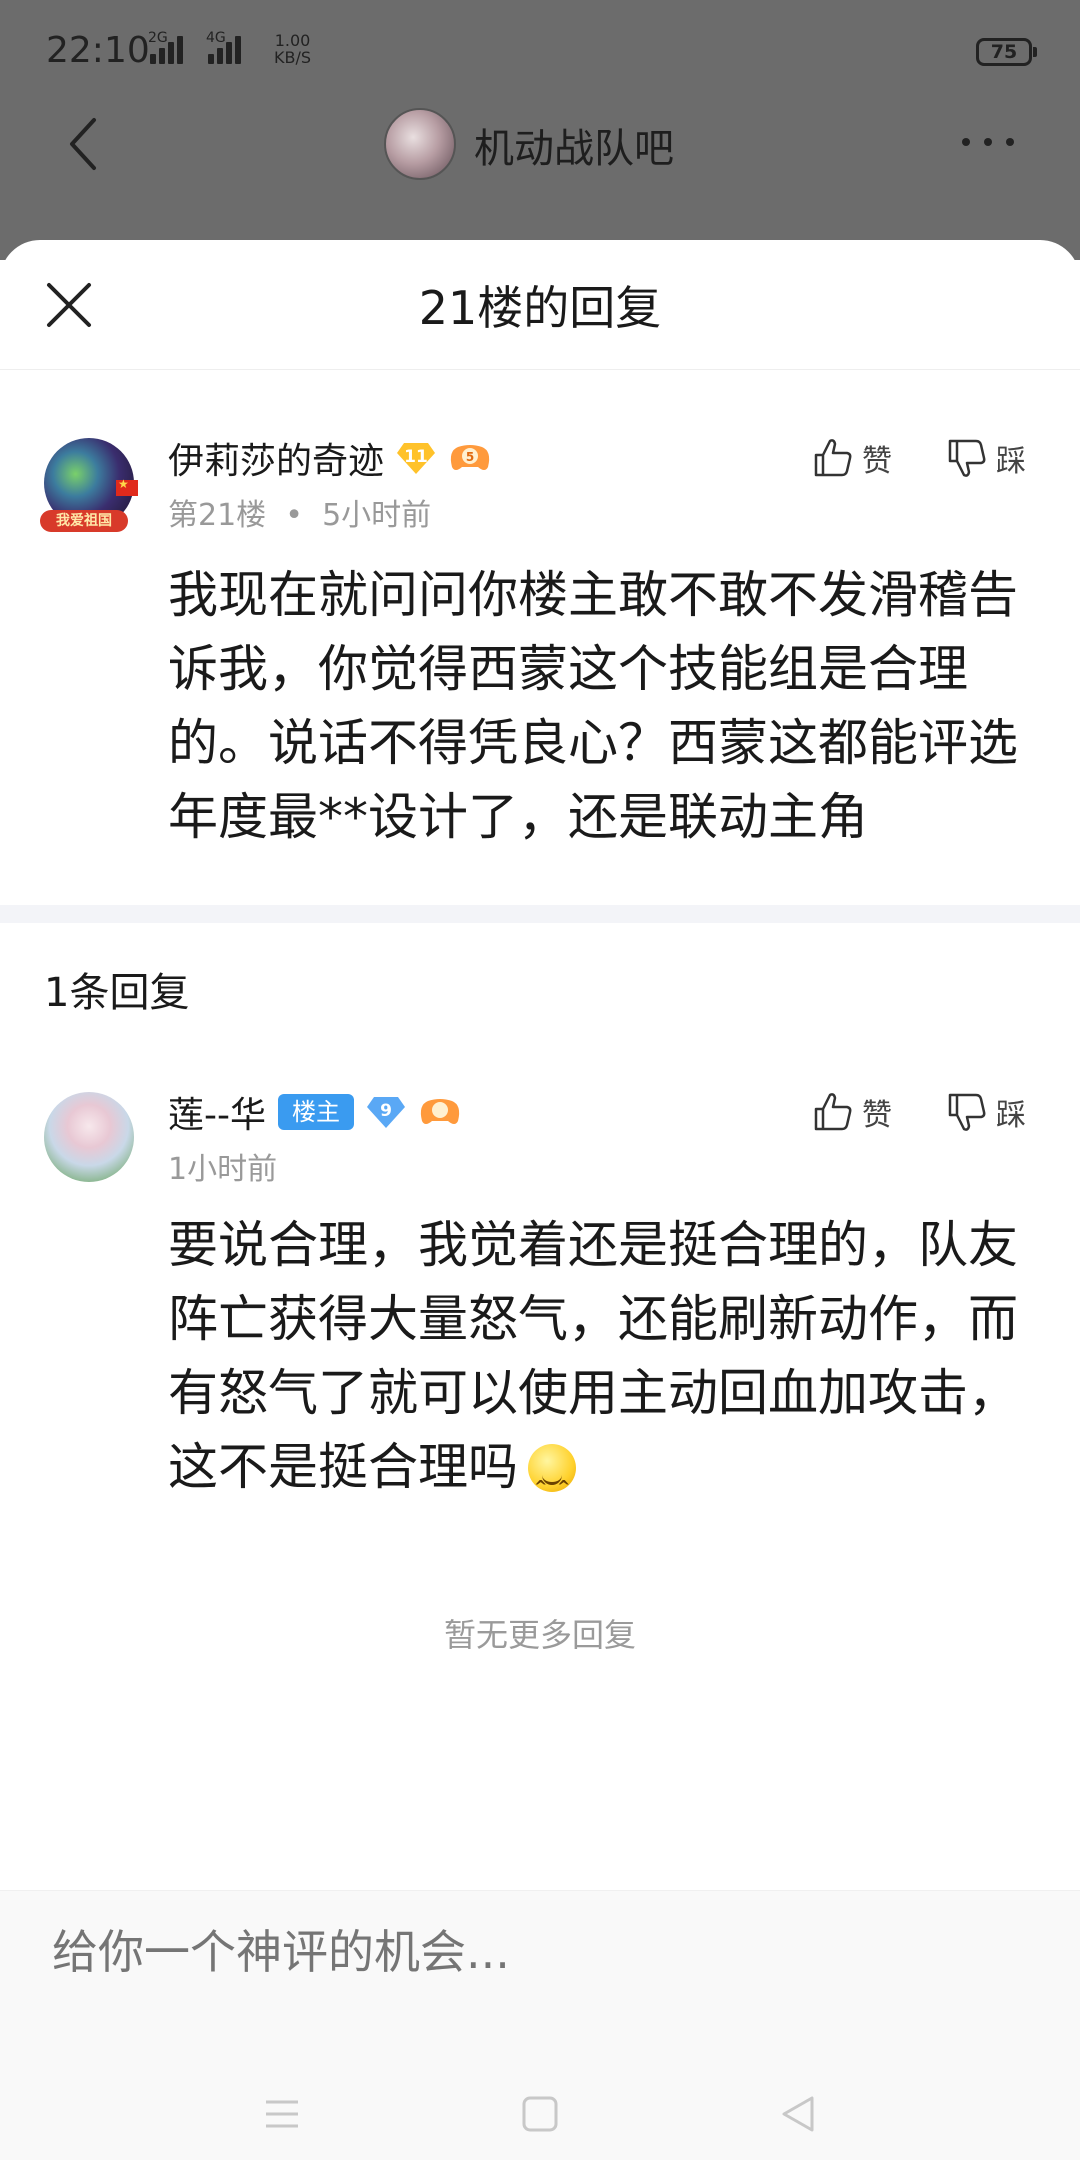 This screenshot has height=2160, width=1080. Describe the element at coordinates (992, 142) in the screenshot. I see `more-icon` at that location.